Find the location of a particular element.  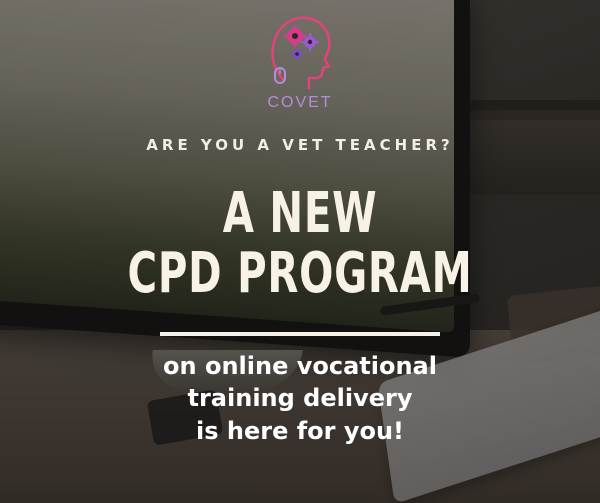

tagline-line-1: on online vocational is located at coordinates (300, 366).